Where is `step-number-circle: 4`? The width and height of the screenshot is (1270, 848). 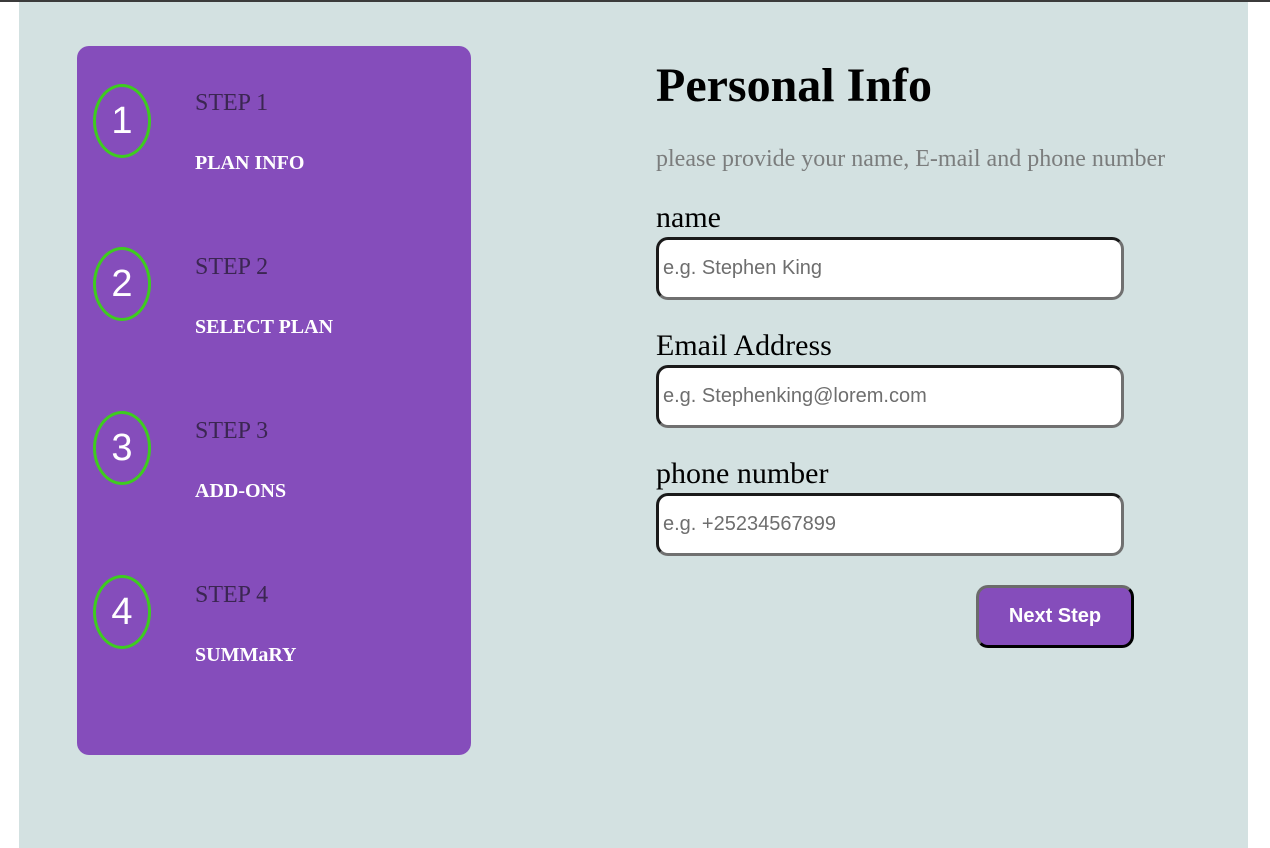 step-number-circle: 4 is located at coordinates (122, 612).